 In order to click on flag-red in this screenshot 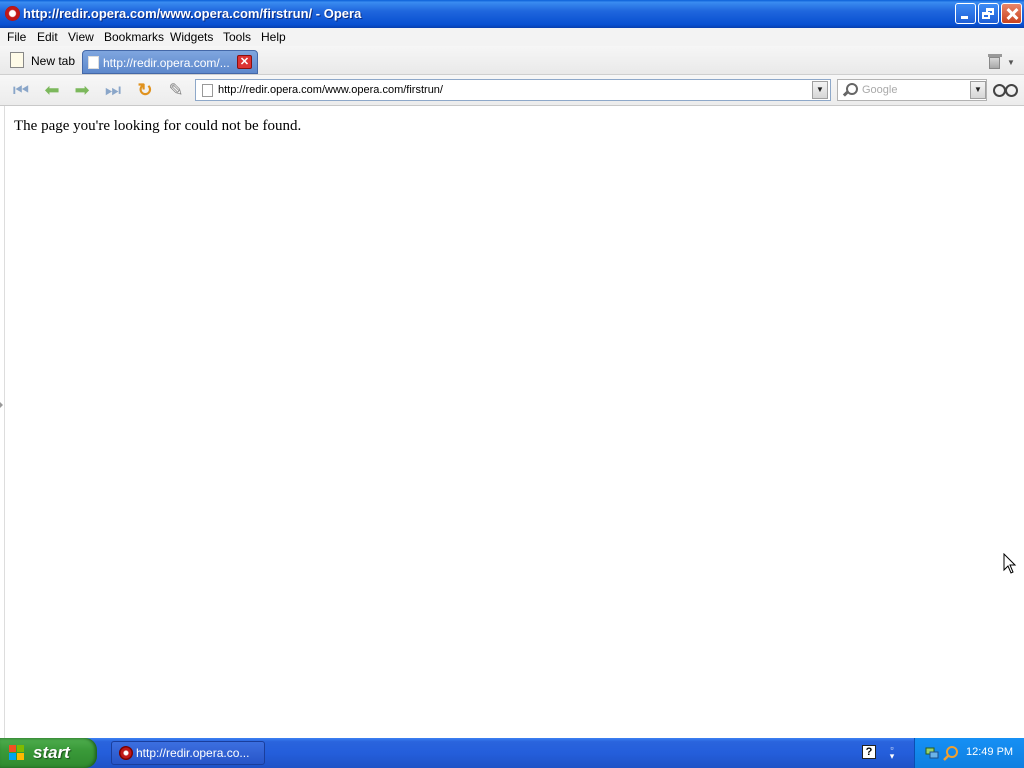, I will do `click(12, 748)`.